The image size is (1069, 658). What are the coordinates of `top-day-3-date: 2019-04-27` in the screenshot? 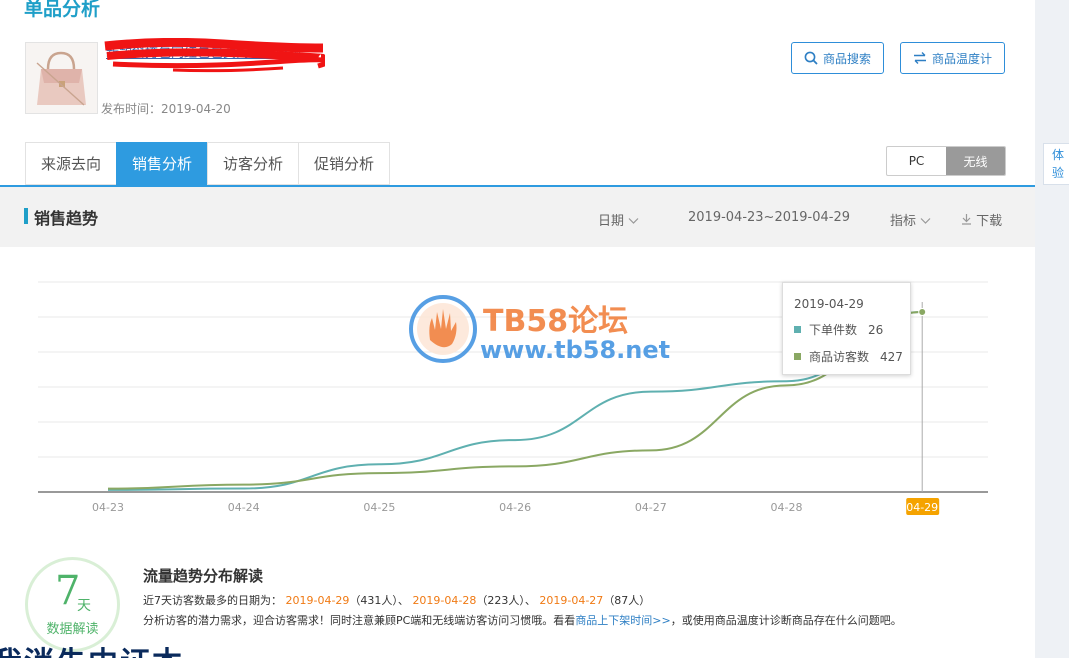 It's located at (571, 600).